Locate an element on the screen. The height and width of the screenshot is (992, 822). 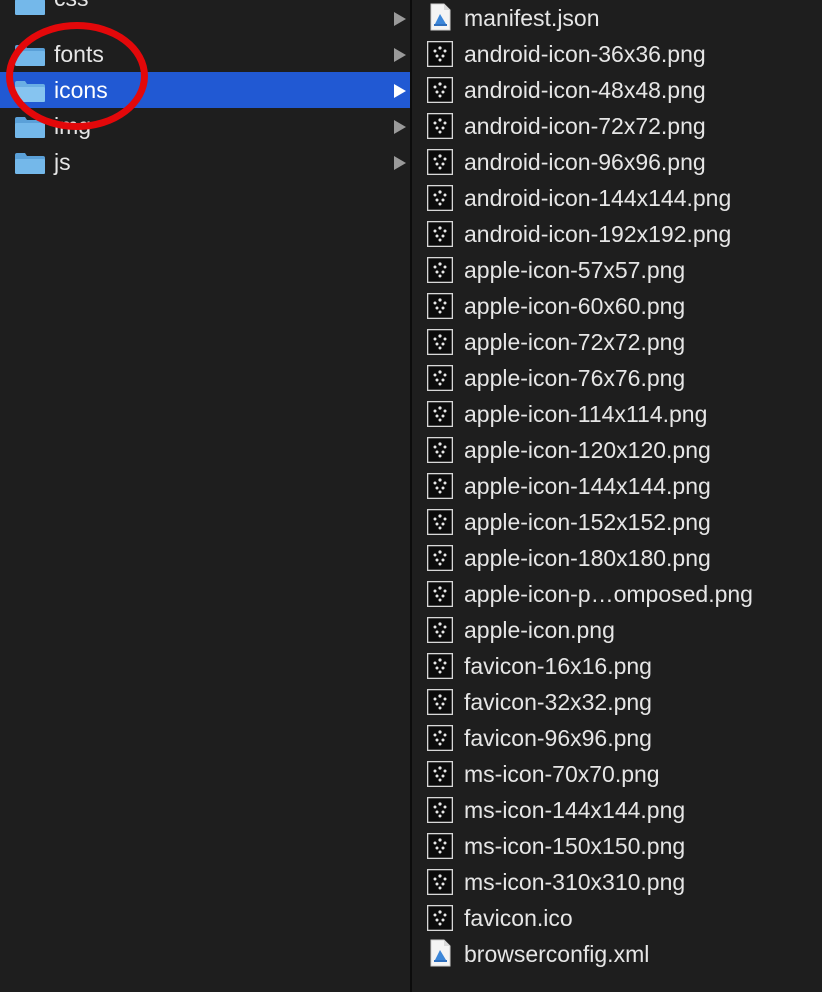
file-row: ms-icon-310x310.png is located at coordinates (617, 882).